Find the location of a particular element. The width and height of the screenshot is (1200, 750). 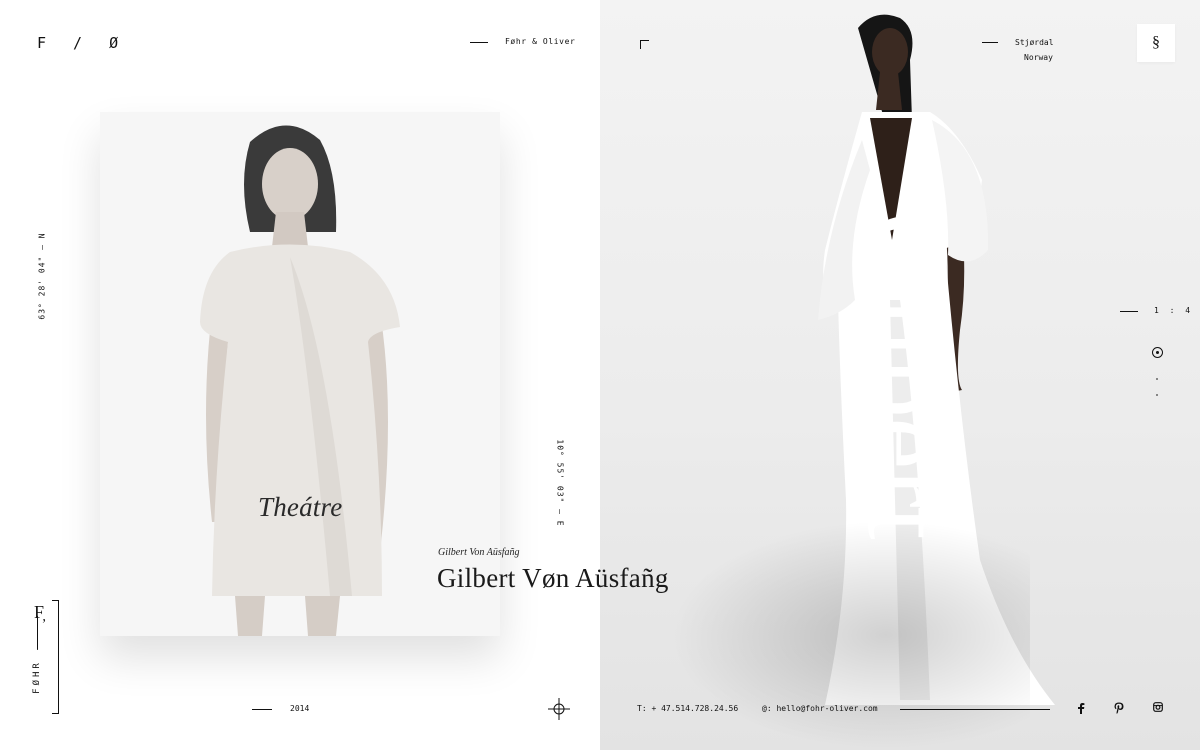

slide-dot-active is located at coordinates (1157, 352).